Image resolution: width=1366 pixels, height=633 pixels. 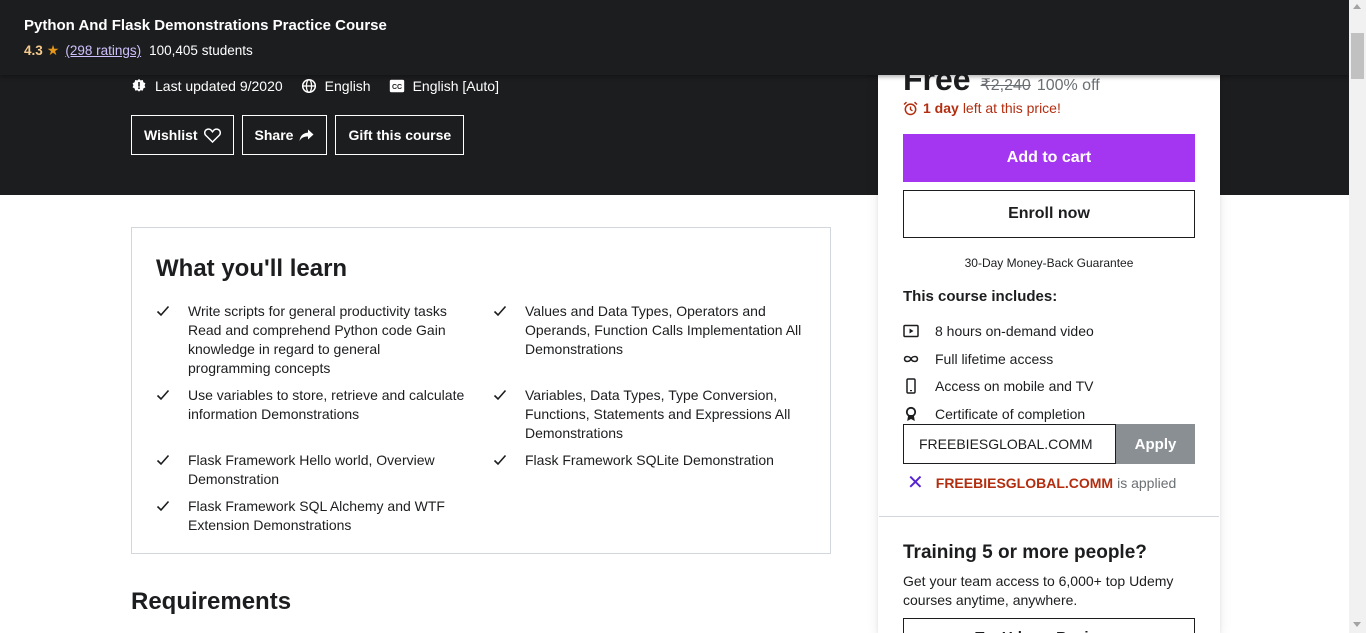 I want to click on star-icon: ★, so click(x=53, y=50).